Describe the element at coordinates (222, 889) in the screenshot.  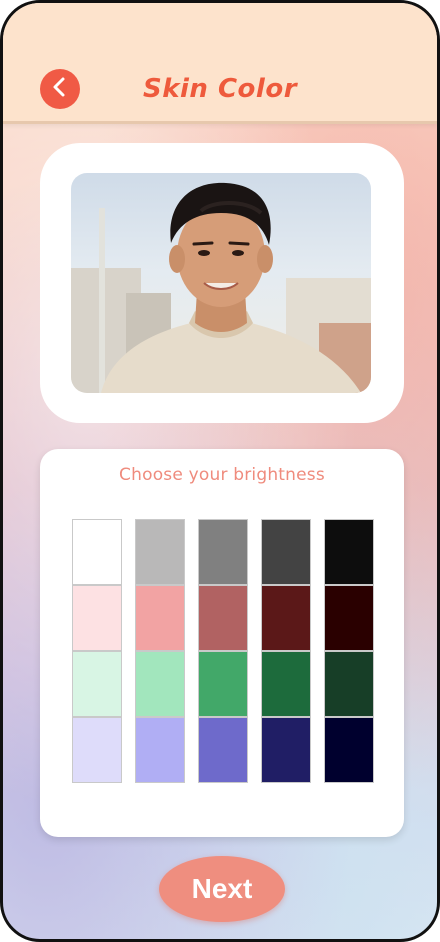
I see `next-button: Next` at that location.